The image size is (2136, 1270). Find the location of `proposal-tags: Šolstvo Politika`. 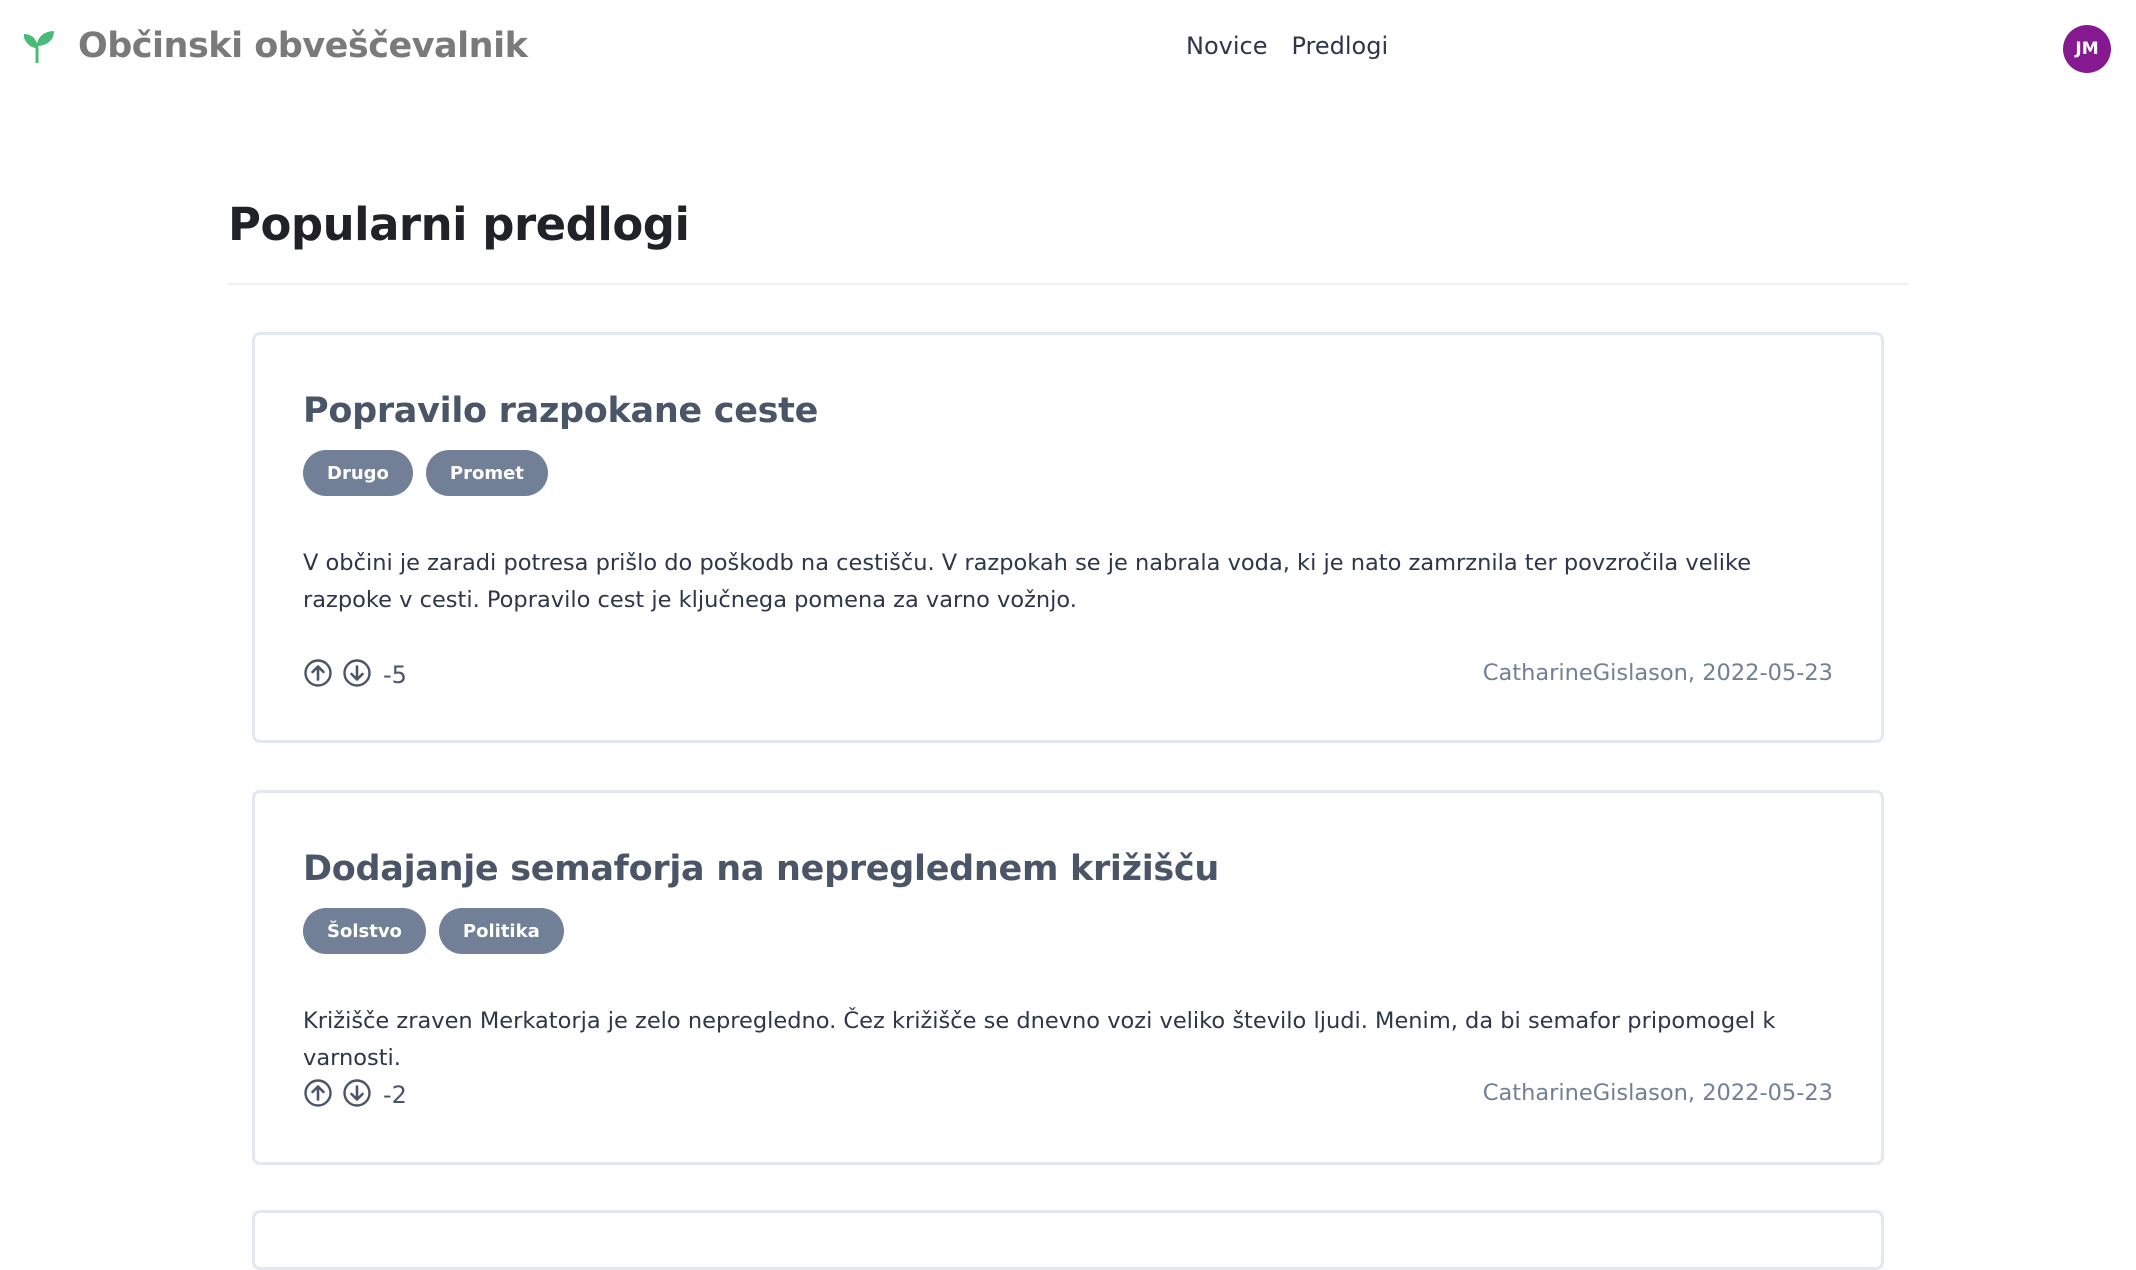

proposal-tags: Šolstvo Politika is located at coordinates (433, 931).